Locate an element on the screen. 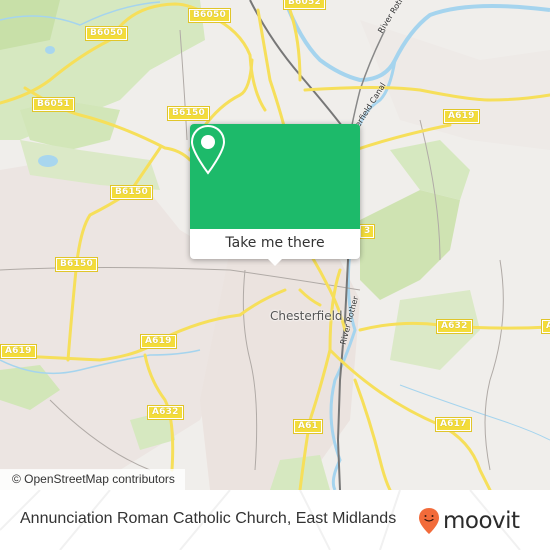  location-popup: Take me there is located at coordinates (275, 195).